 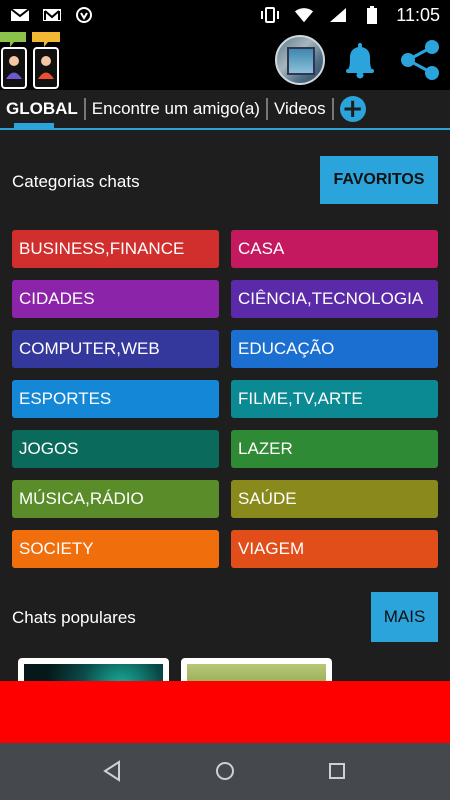 What do you see at coordinates (74, 617) in the screenshot?
I see `popular-chats-title: Chats populares` at bounding box center [74, 617].